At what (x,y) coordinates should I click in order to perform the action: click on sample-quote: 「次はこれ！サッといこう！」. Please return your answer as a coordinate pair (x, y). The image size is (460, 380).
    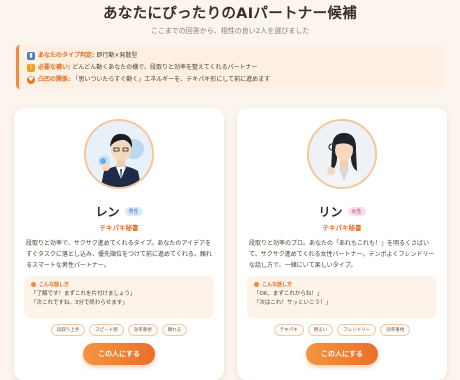
    Looking at the image, I should click on (293, 303).